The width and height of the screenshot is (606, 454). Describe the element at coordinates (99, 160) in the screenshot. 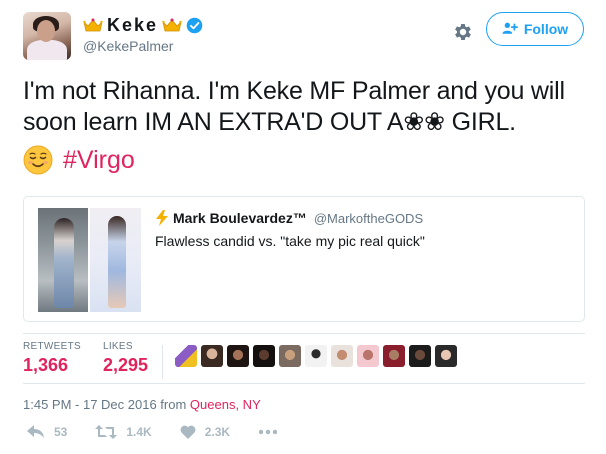

I see `hashtag-link: #Virgo` at that location.